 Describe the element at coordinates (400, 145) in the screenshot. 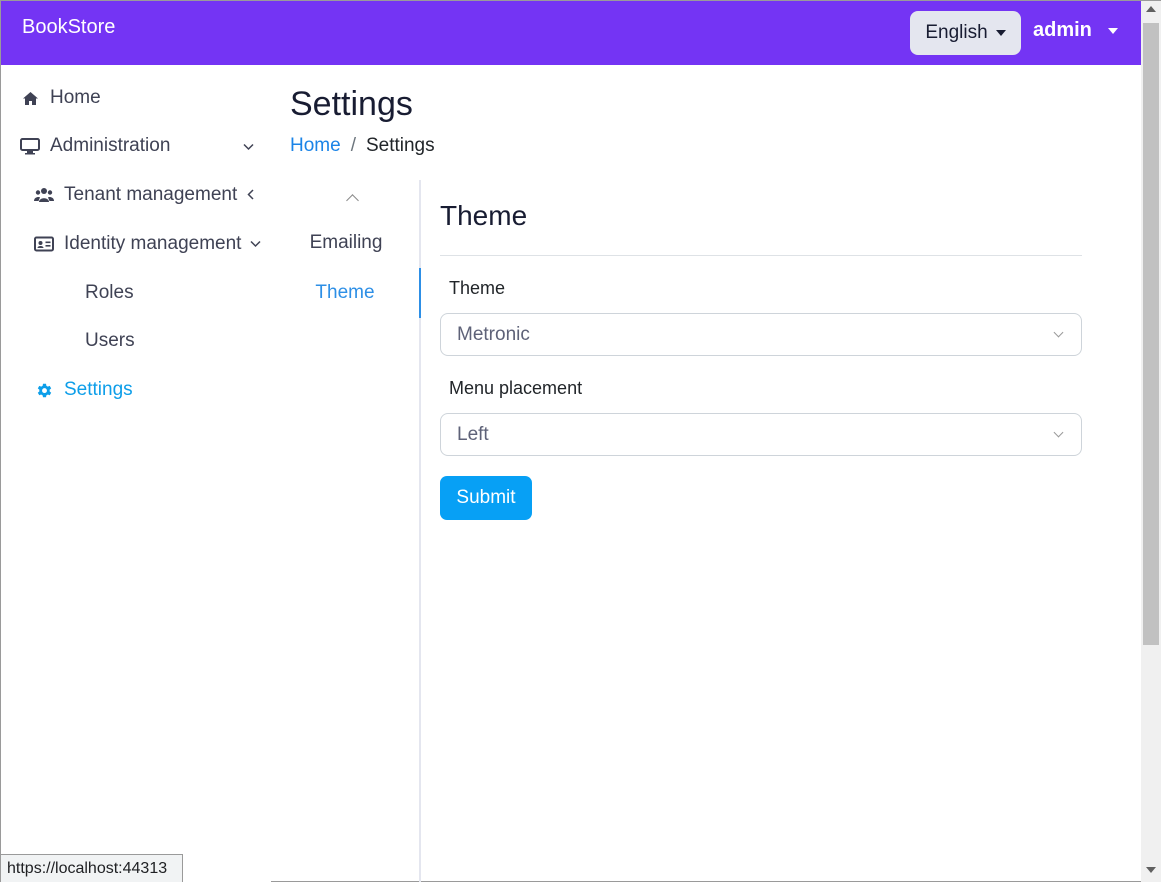

I see `breadcrumb-current: Settings` at that location.